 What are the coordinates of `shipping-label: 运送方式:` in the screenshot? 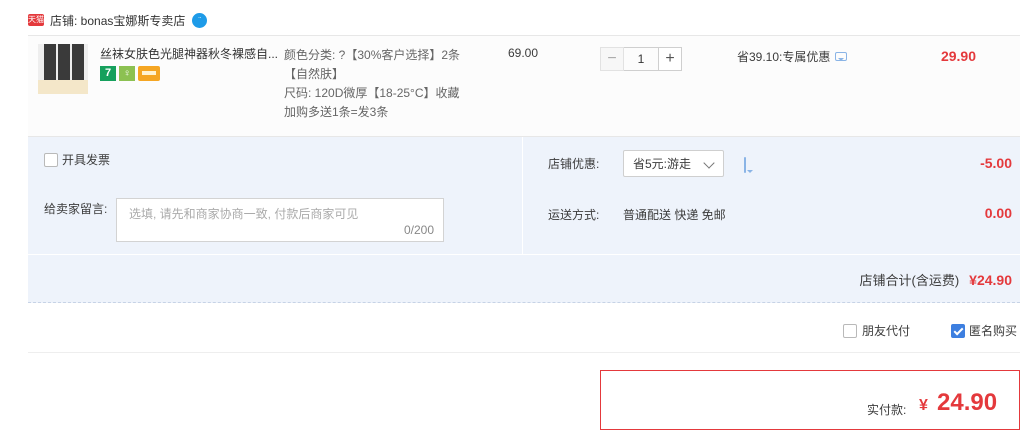 It's located at (574, 215).